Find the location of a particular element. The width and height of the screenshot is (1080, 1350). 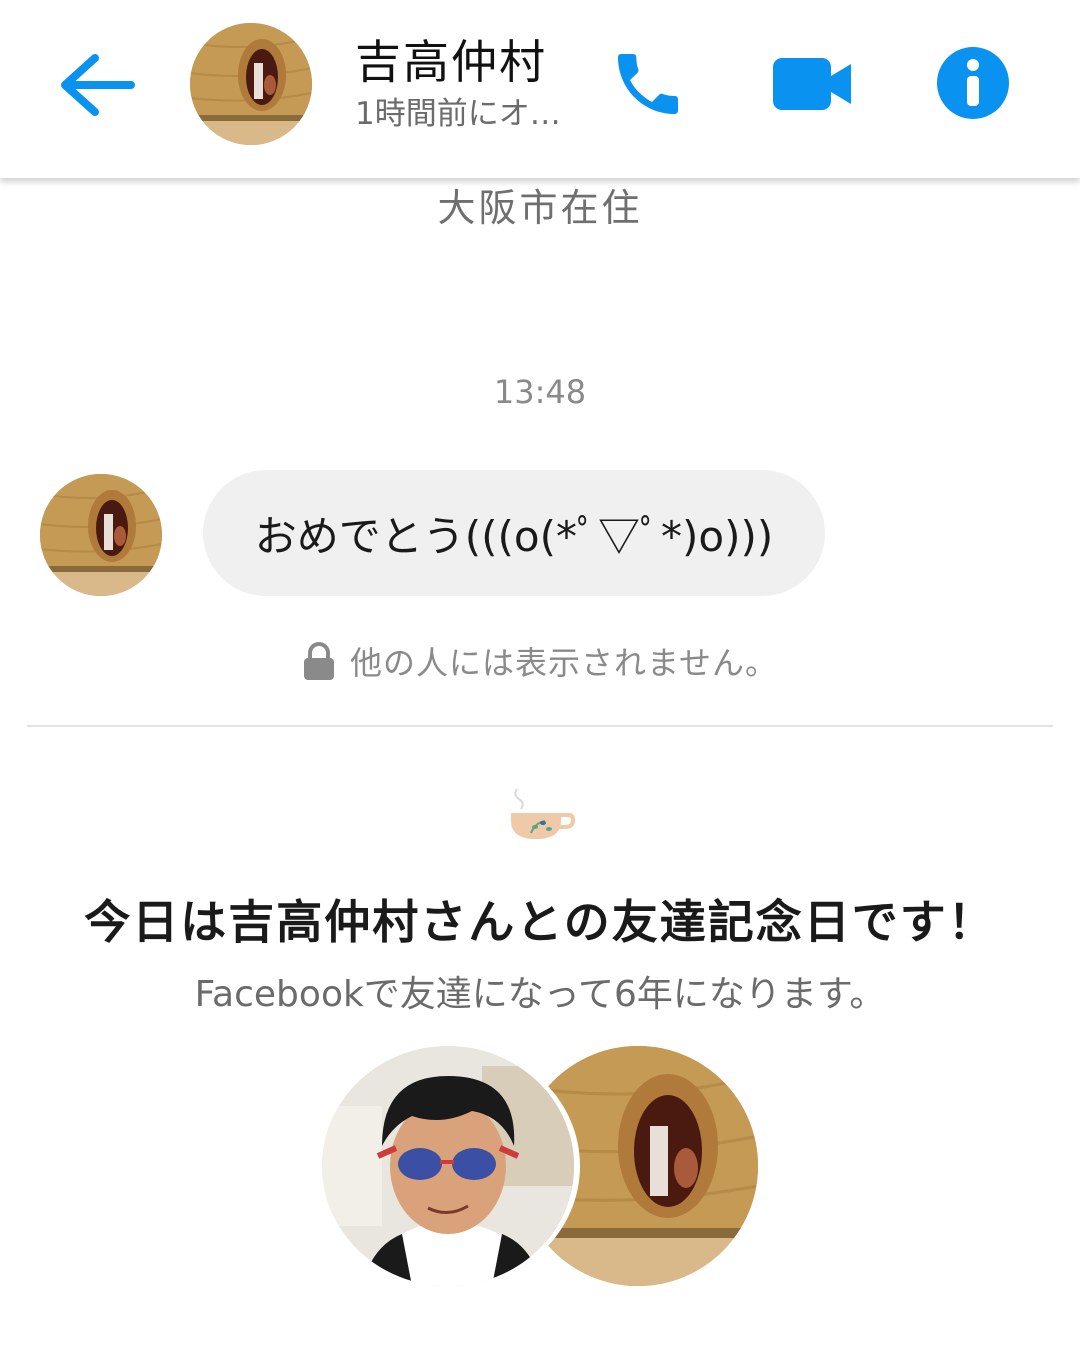

anniversary-subtitle: Facebookで友達になって6年になります。 is located at coordinates (540, 994).